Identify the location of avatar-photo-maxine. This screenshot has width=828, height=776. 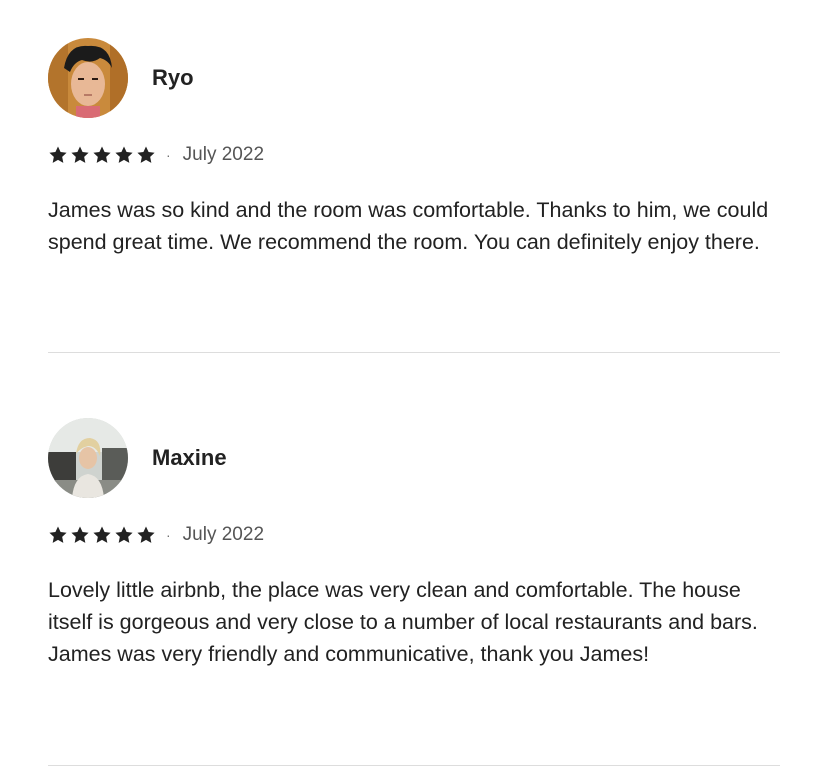
(88, 458).